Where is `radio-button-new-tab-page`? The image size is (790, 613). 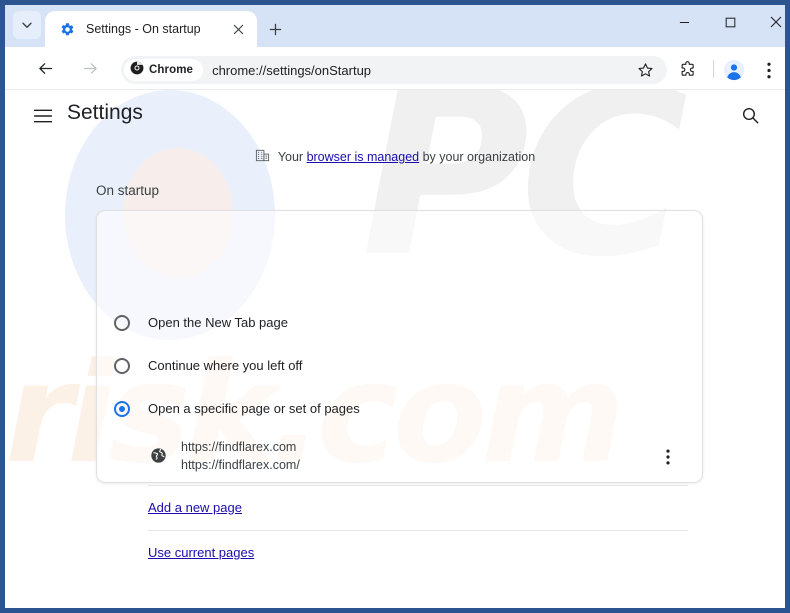 radio-button-new-tab-page is located at coordinates (122, 322).